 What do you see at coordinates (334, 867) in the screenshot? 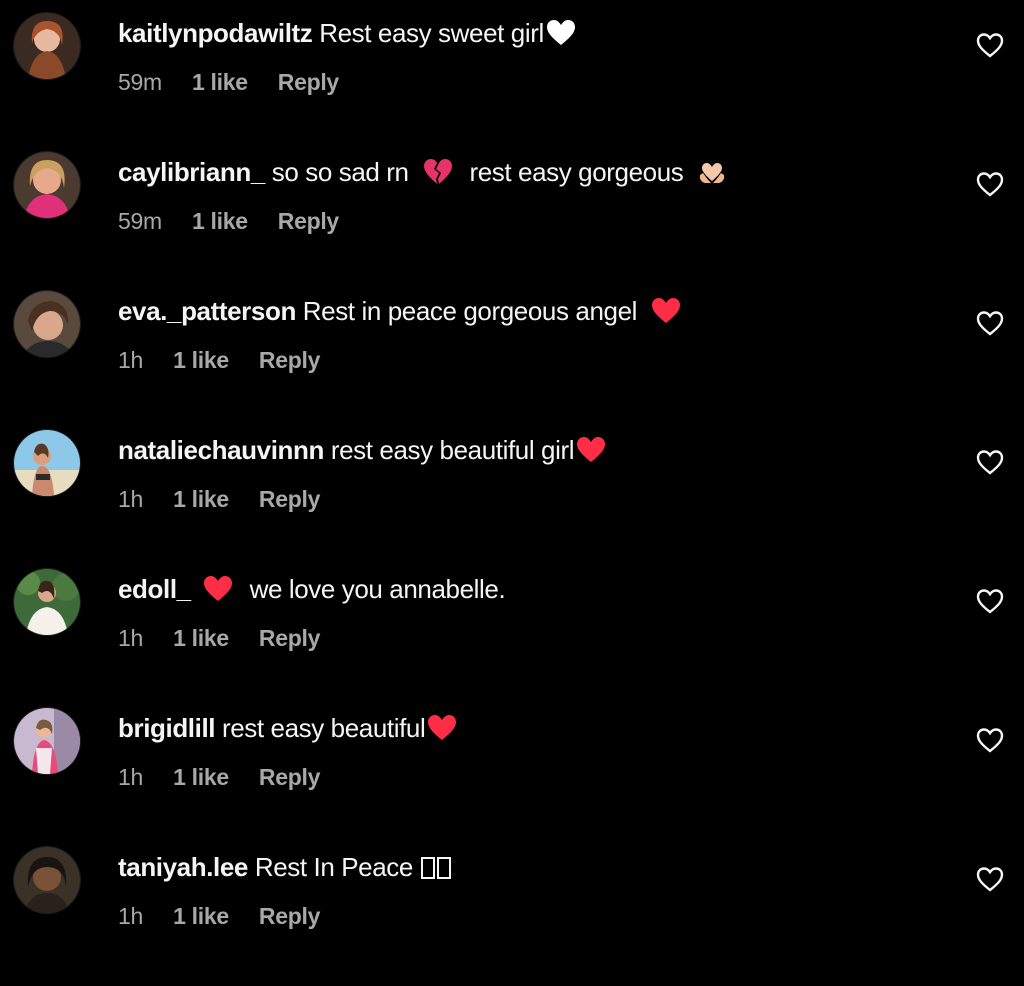
I see `comment-body: Rest In Peace` at bounding box center [334, 867].